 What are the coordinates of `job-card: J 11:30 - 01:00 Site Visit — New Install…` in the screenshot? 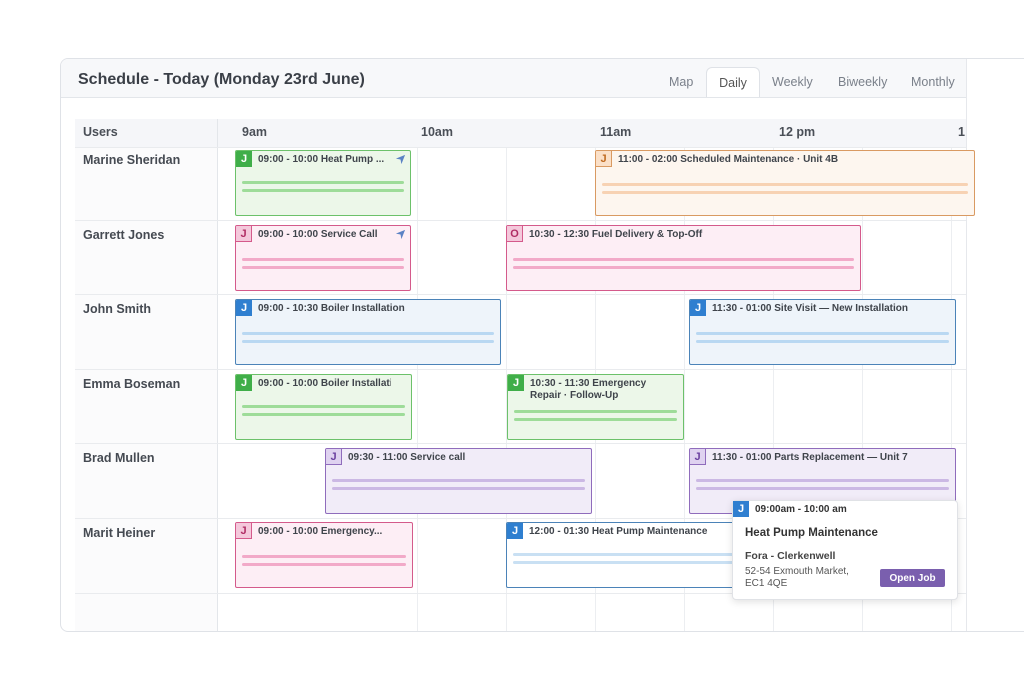 It's located at (822, 332).